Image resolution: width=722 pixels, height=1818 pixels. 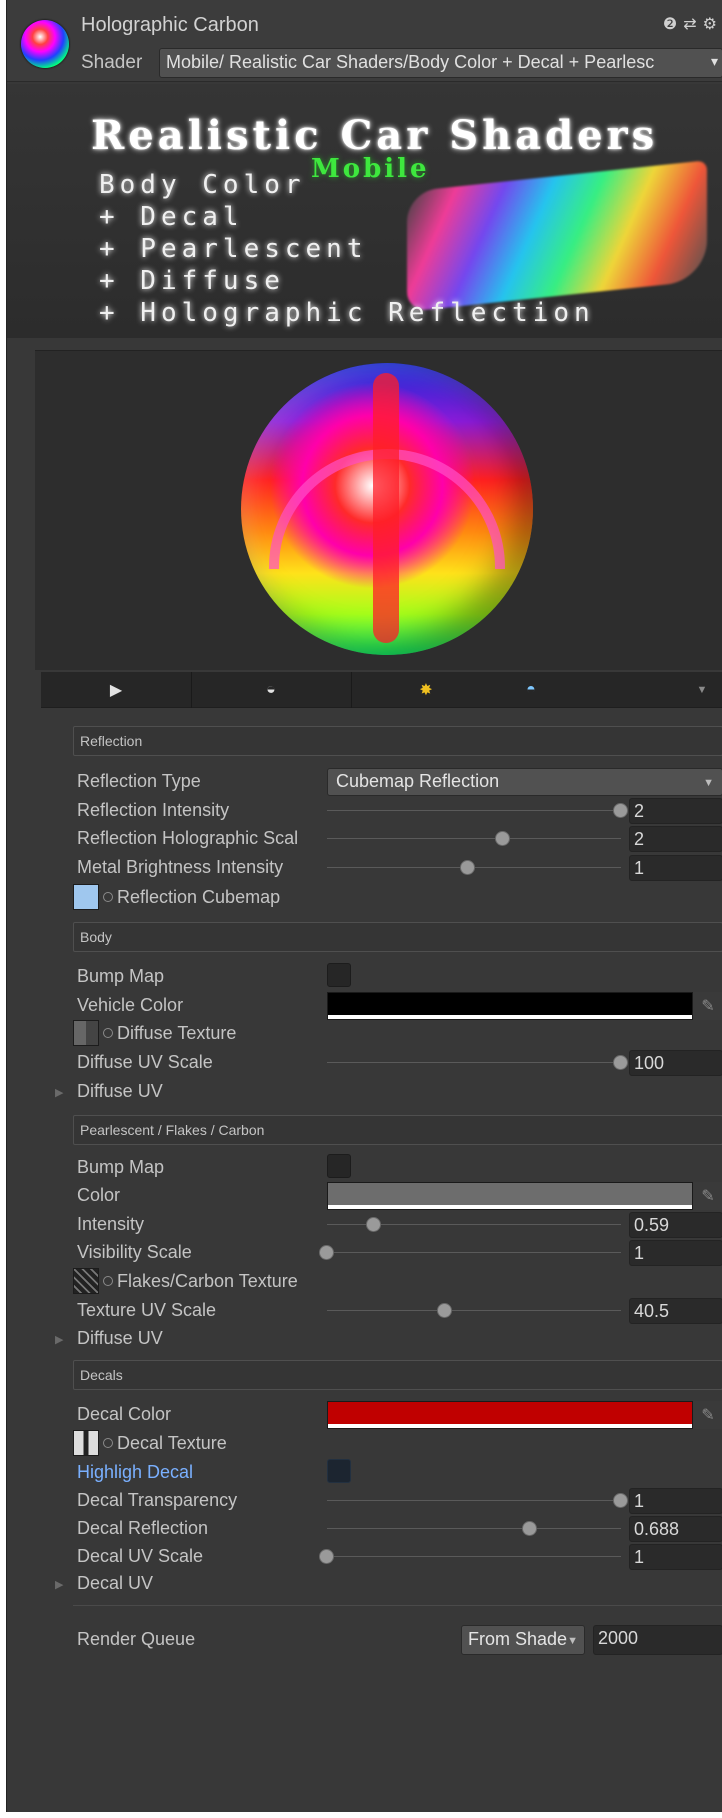 What do you see at coordinates (339, 1471) in the screenshot?
I see `highlight-decal-toggle` at bounding box center [339, 1471].